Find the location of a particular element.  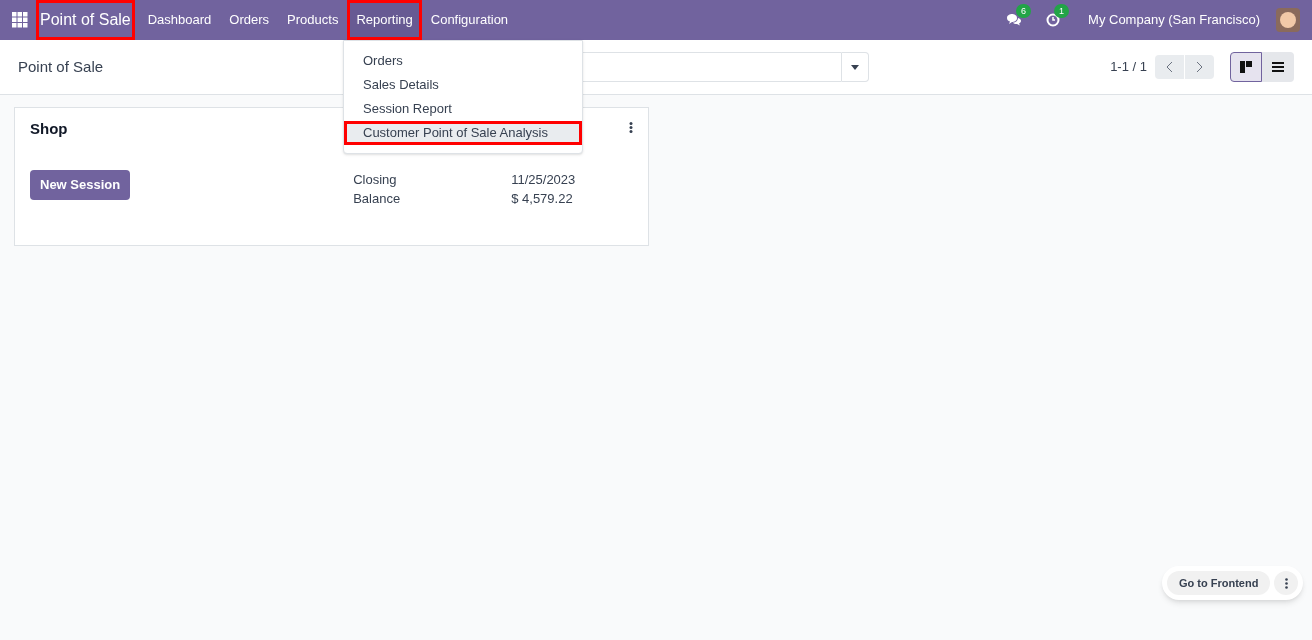

caret-icon is located at coordinates (855, 67).